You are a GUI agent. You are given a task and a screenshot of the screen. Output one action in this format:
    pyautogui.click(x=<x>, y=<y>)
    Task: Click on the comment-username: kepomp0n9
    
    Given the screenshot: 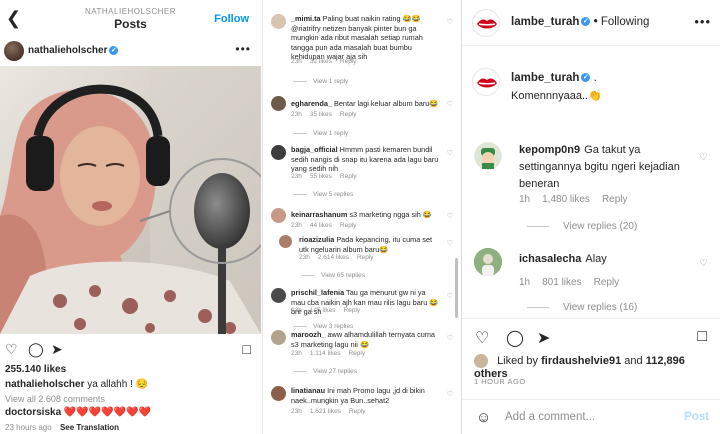 What is the action you would take?
    pyautogui.click(x=549, y=150)
    